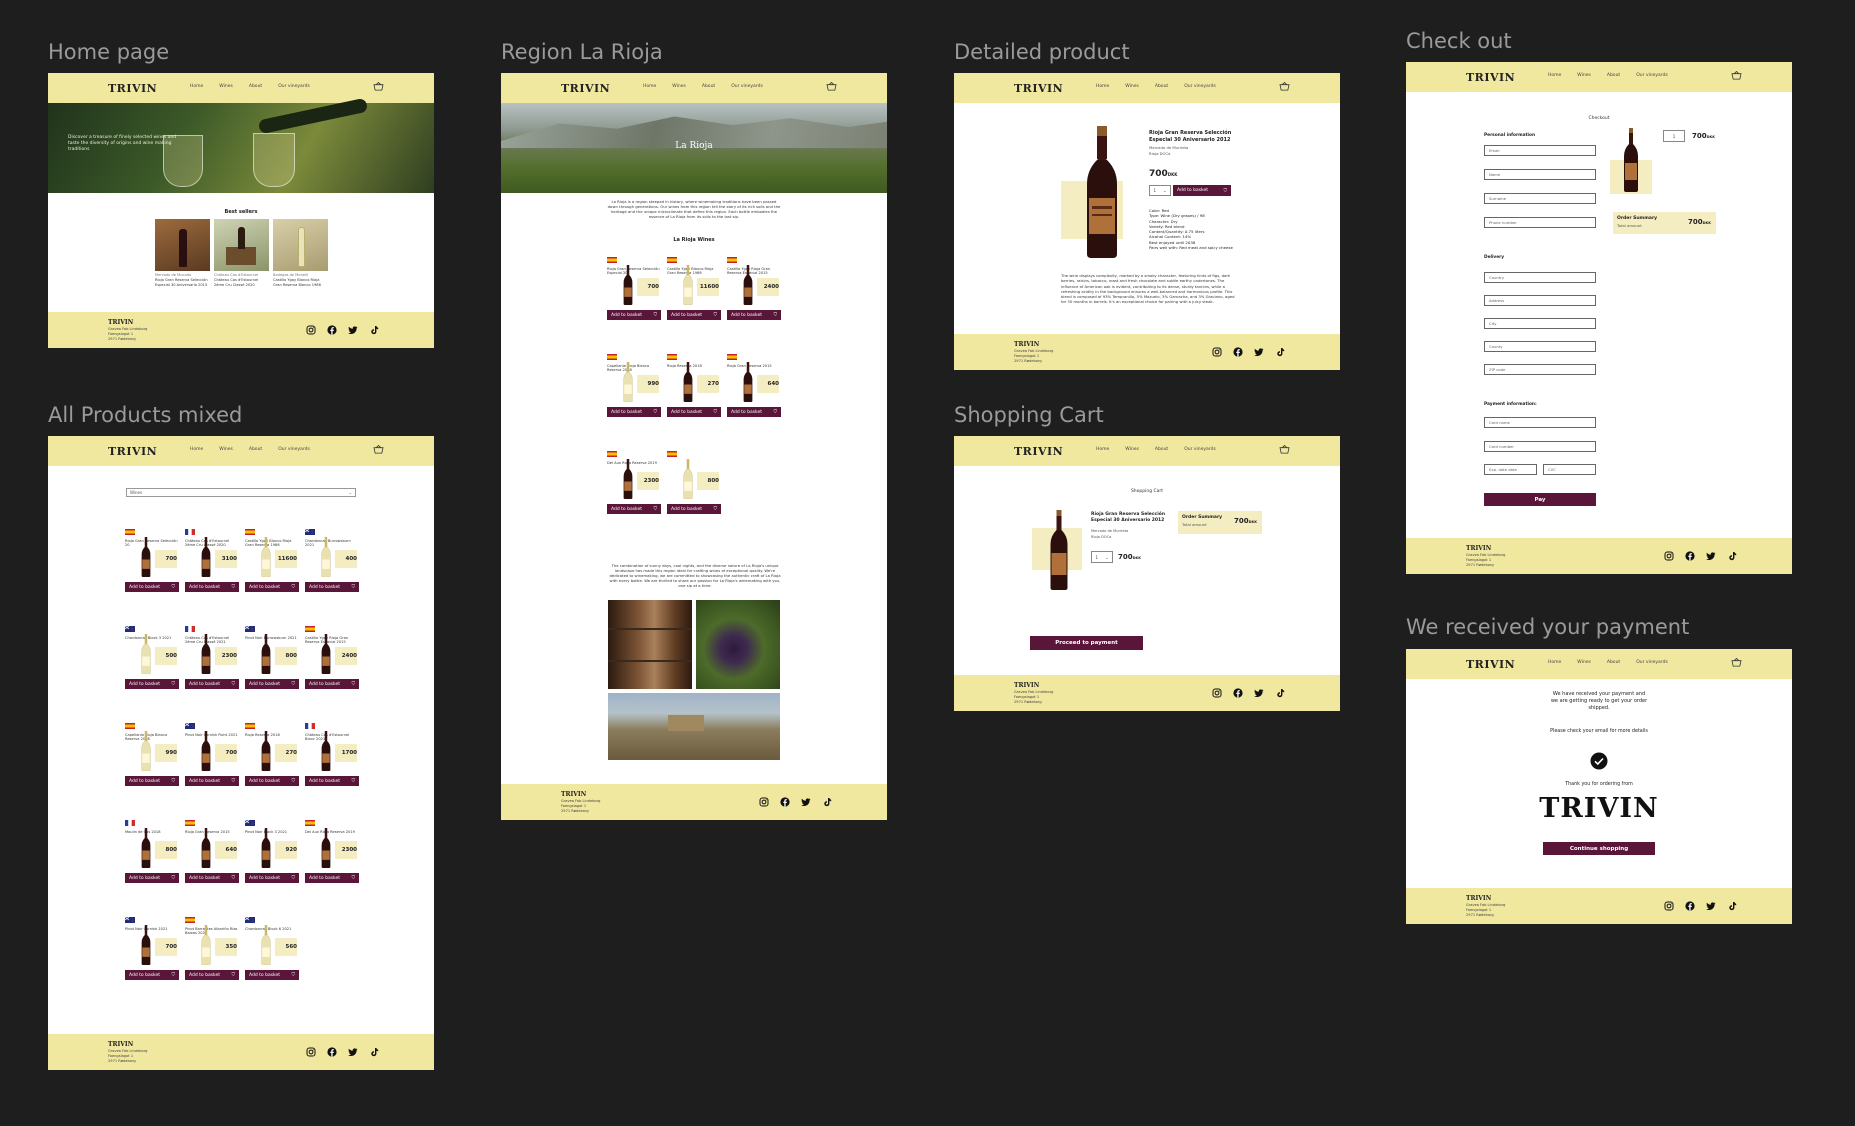 The height and width of the screenshot is (1126, 1855). Describe the element at coordinates (1540, 150) in the screenshot. I see `email-field: Email` at that location.